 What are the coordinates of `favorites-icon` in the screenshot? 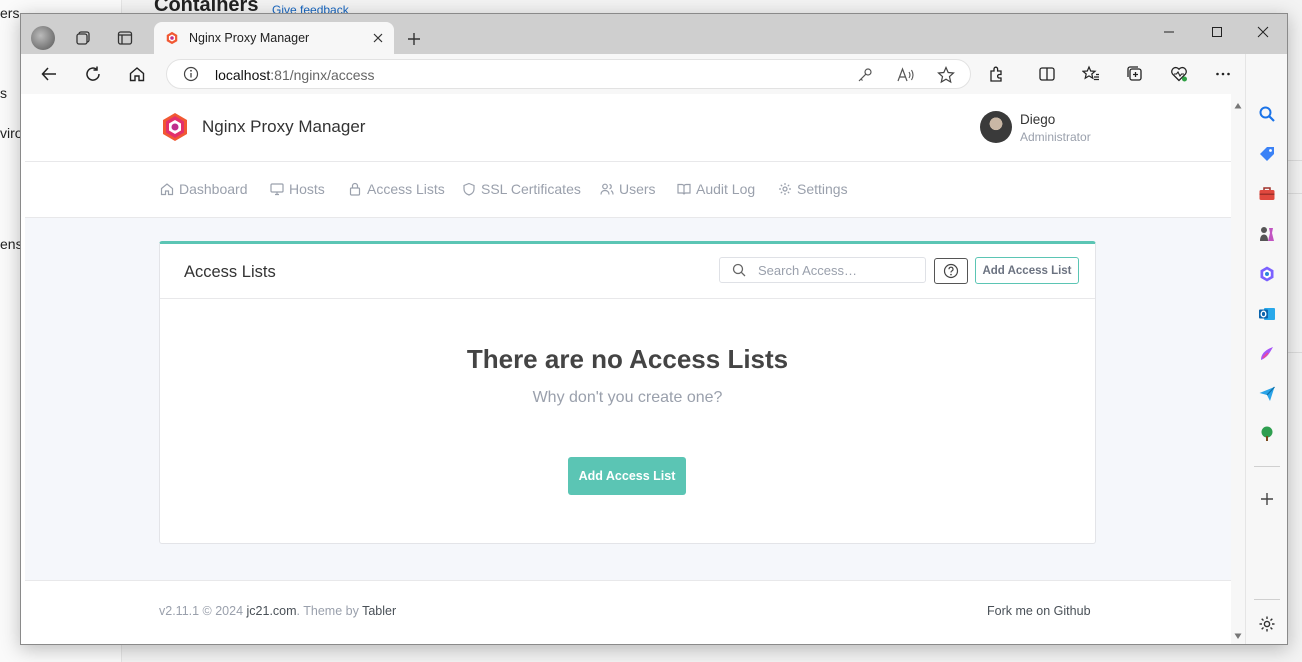 It's located at (1091, 74).